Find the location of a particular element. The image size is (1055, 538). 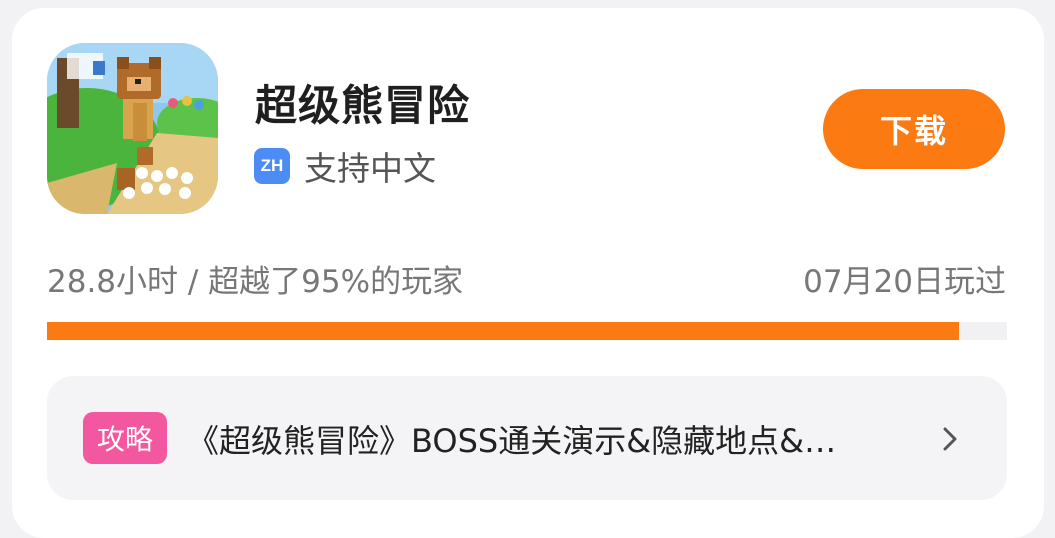

chevron-right-icon is located at coordinates (950, 439).